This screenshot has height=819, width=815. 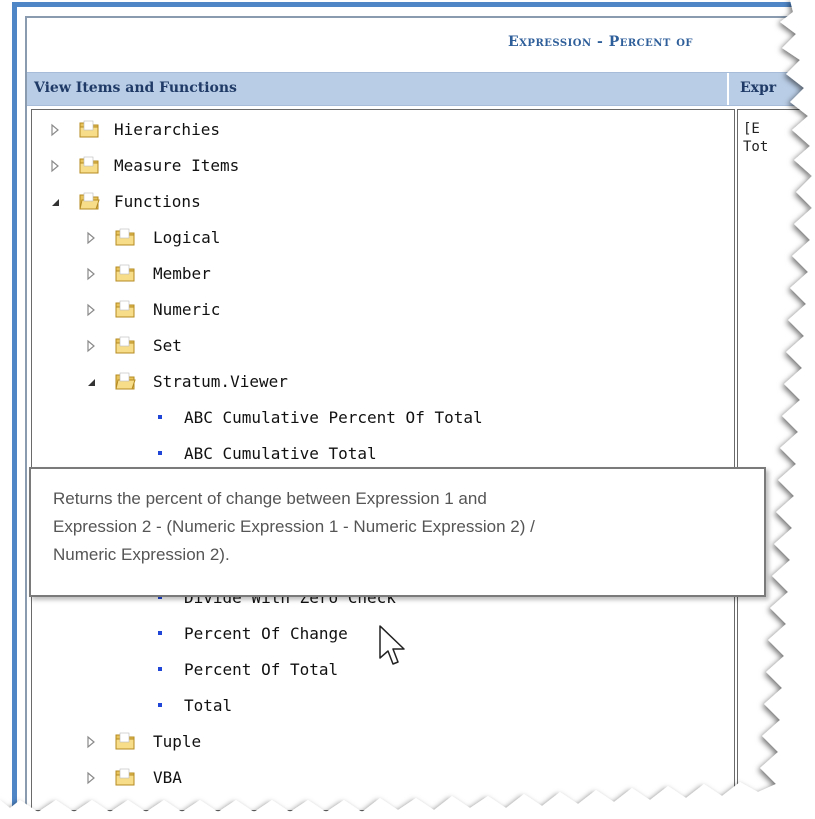 What do you see at coordinates (177, 741) in the screenshot?
I see `tree-node-label: Tuple` at bounding box center [177, 741].